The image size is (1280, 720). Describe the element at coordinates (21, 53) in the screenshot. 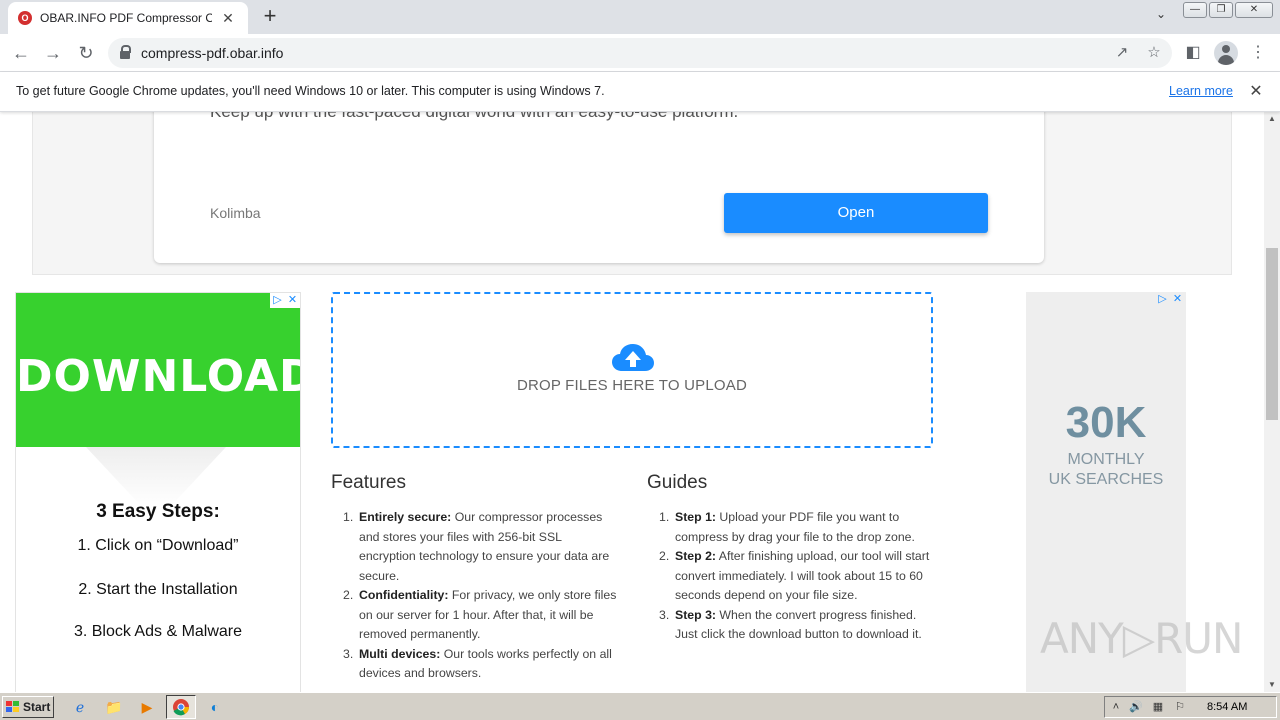

I see `back-arrow-icon: ←` at that location.